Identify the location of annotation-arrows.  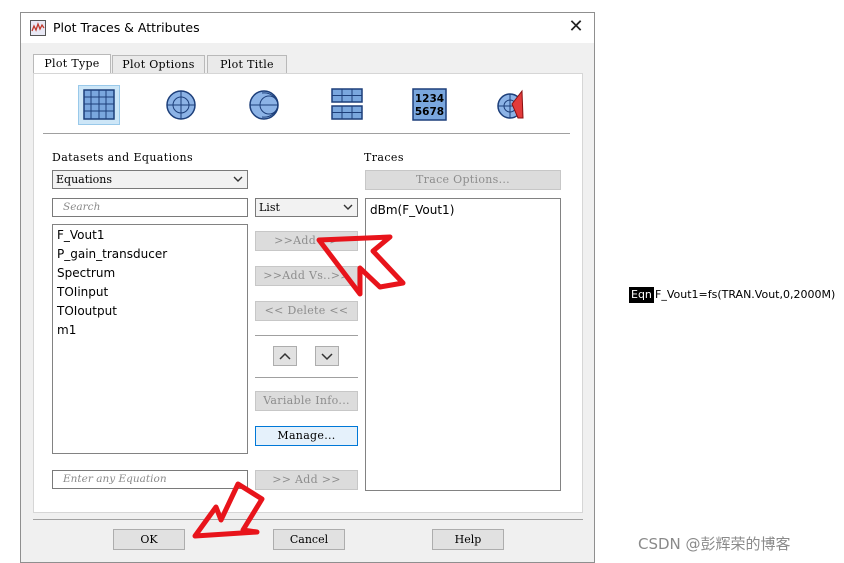
(299, 386).